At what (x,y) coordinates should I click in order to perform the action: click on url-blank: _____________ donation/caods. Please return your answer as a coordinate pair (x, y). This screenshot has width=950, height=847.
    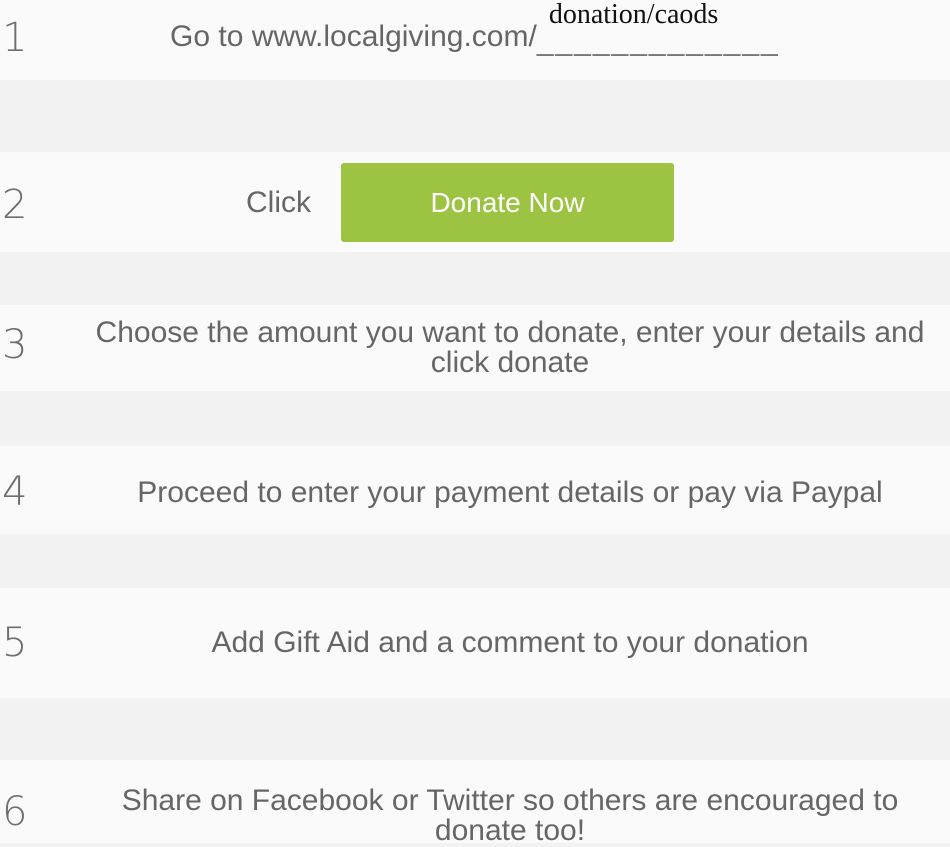
    Looking at the image, I should click on (678, 28).